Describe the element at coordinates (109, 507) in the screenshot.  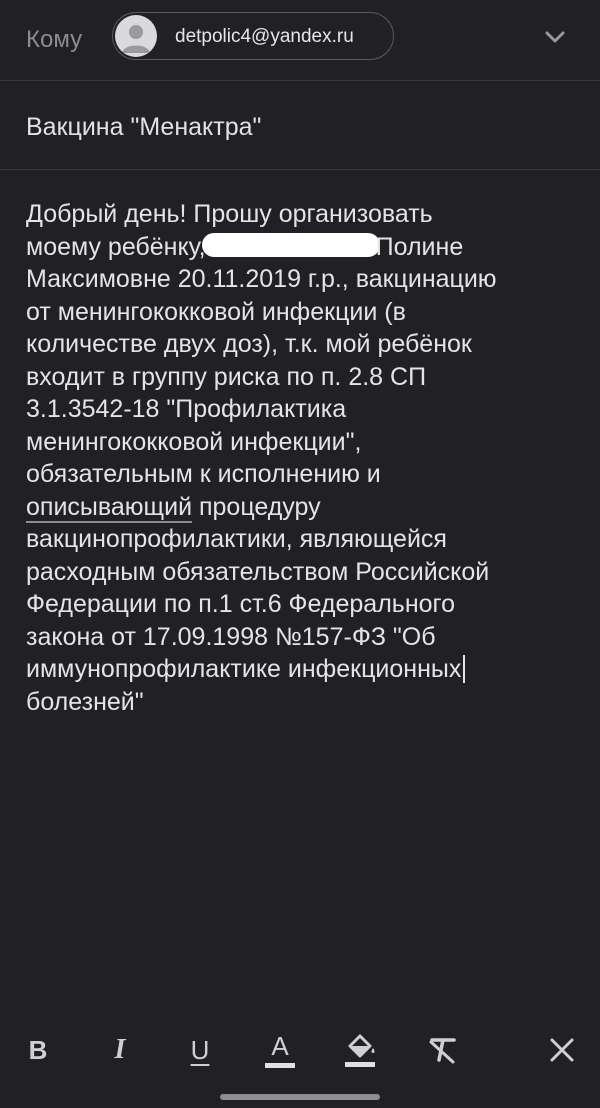
I see `spellcheck-word: описывающий` at that location.